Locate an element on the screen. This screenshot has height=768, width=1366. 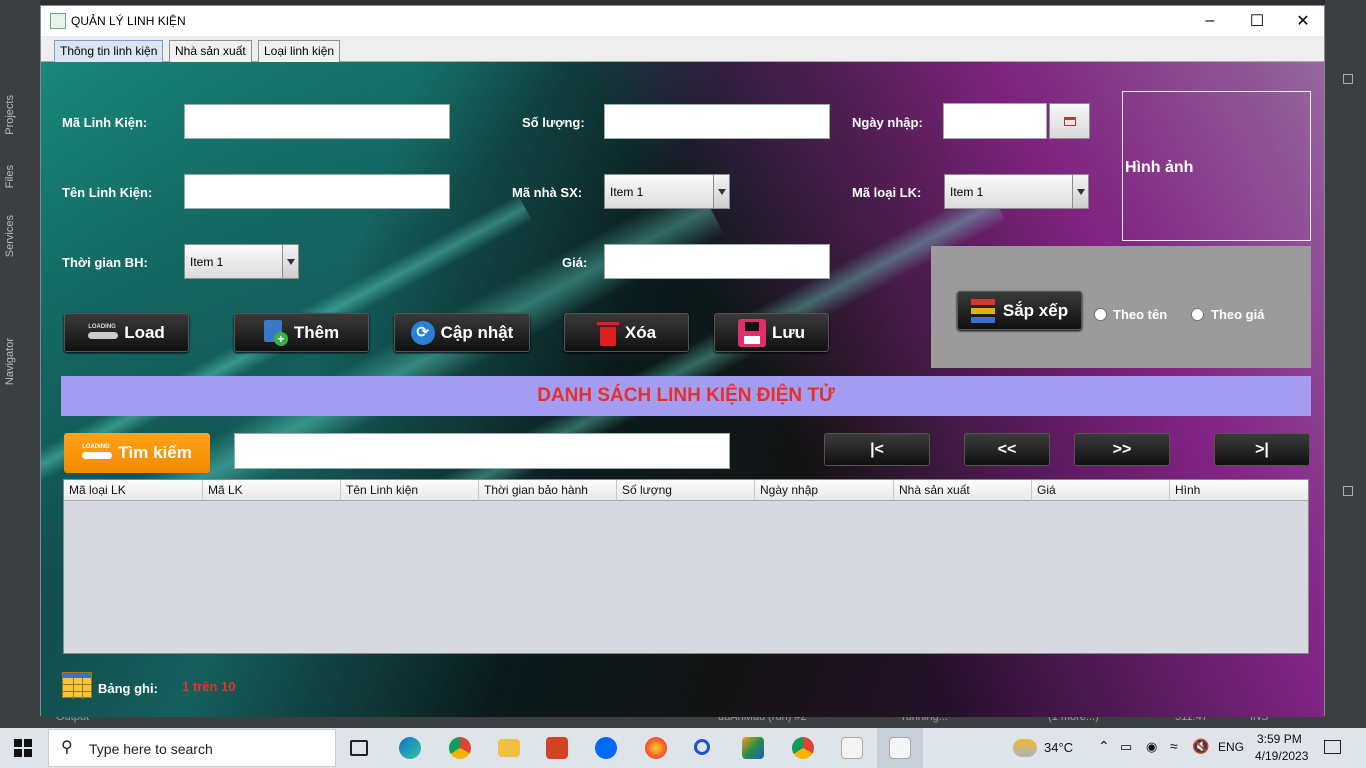
column-header: Nhà sản xuất is located at coordinates (963, 490).